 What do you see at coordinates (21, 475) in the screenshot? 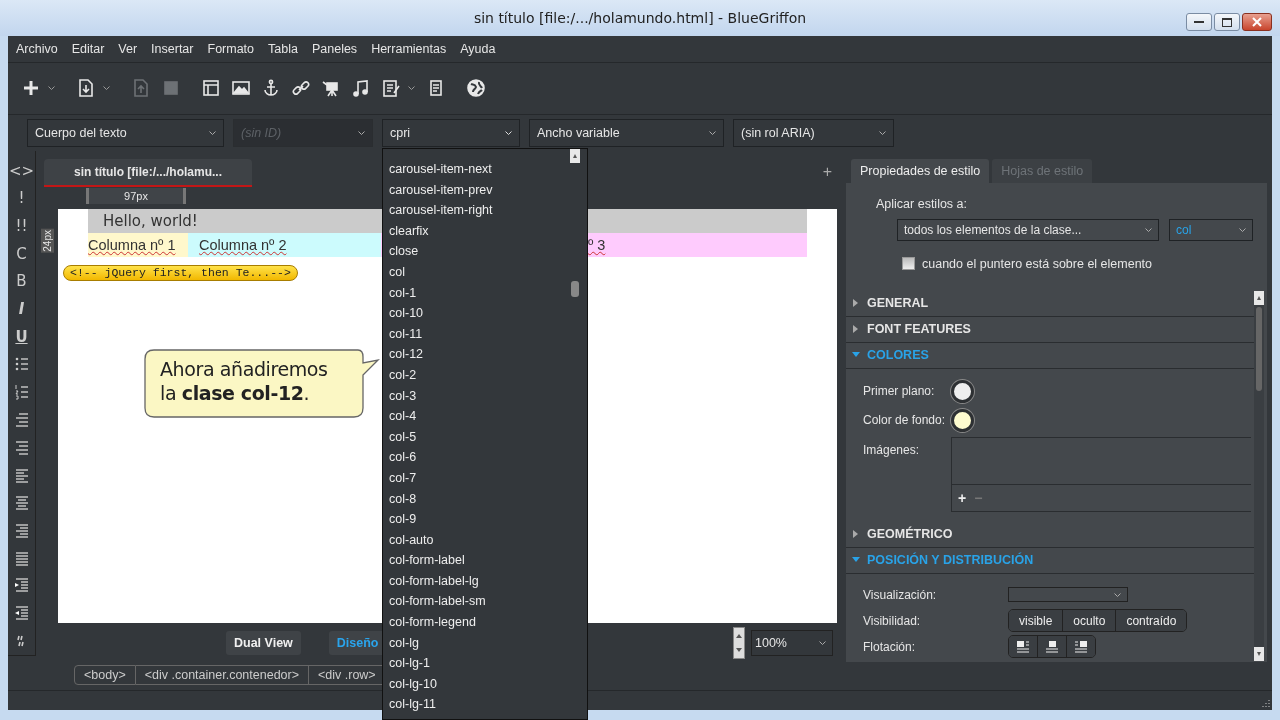
I see `align-left-icon` at bounding box center [21, 475].